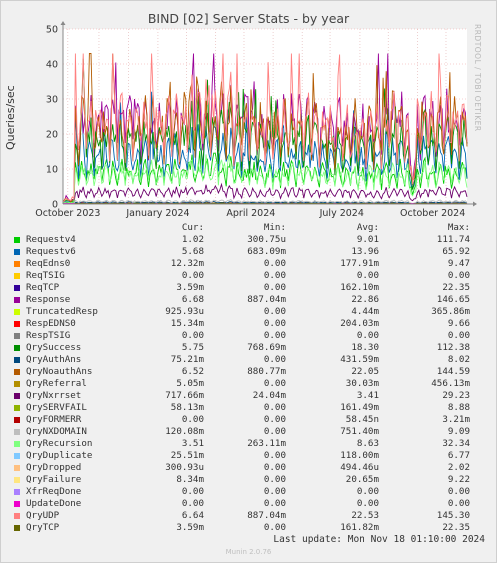  Describe the element at coordinates (249, 264) in the screenshot. I see `legend-row: ReqEdns0 12.32m 0.00 177.91m 9.47` at that location.